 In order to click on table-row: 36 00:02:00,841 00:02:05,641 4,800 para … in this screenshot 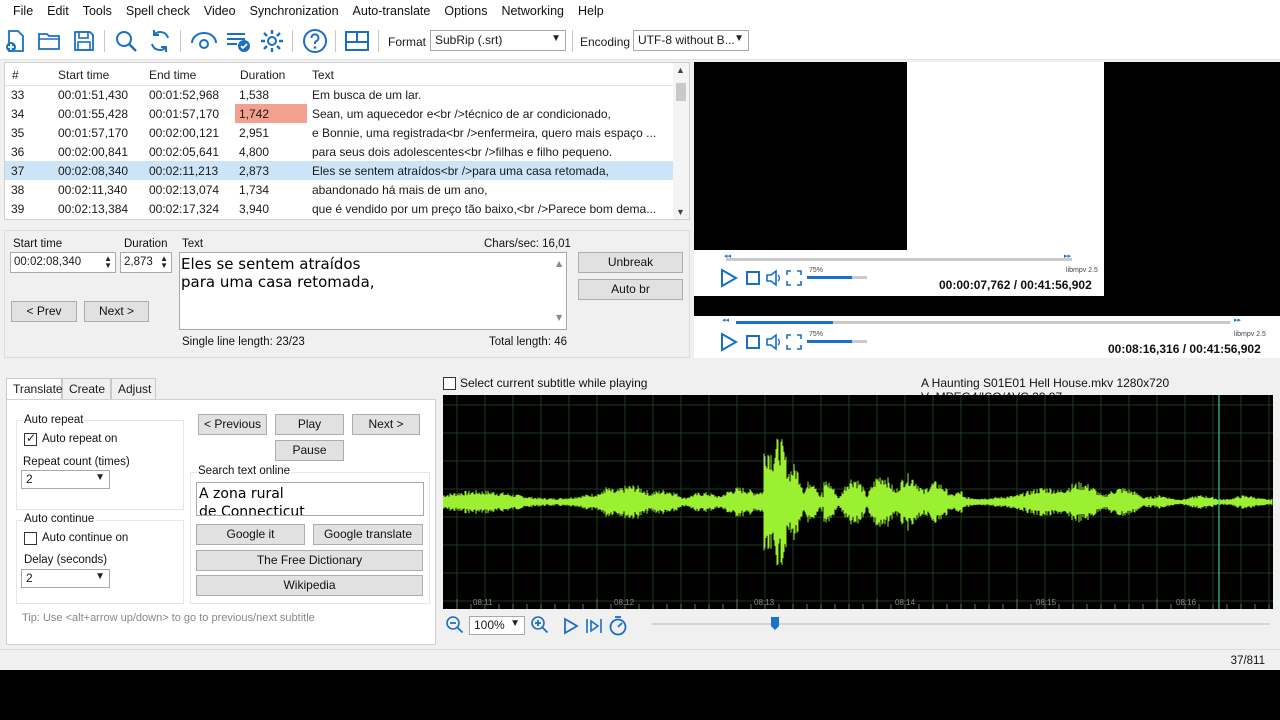, I will do `click(340, 151)`.